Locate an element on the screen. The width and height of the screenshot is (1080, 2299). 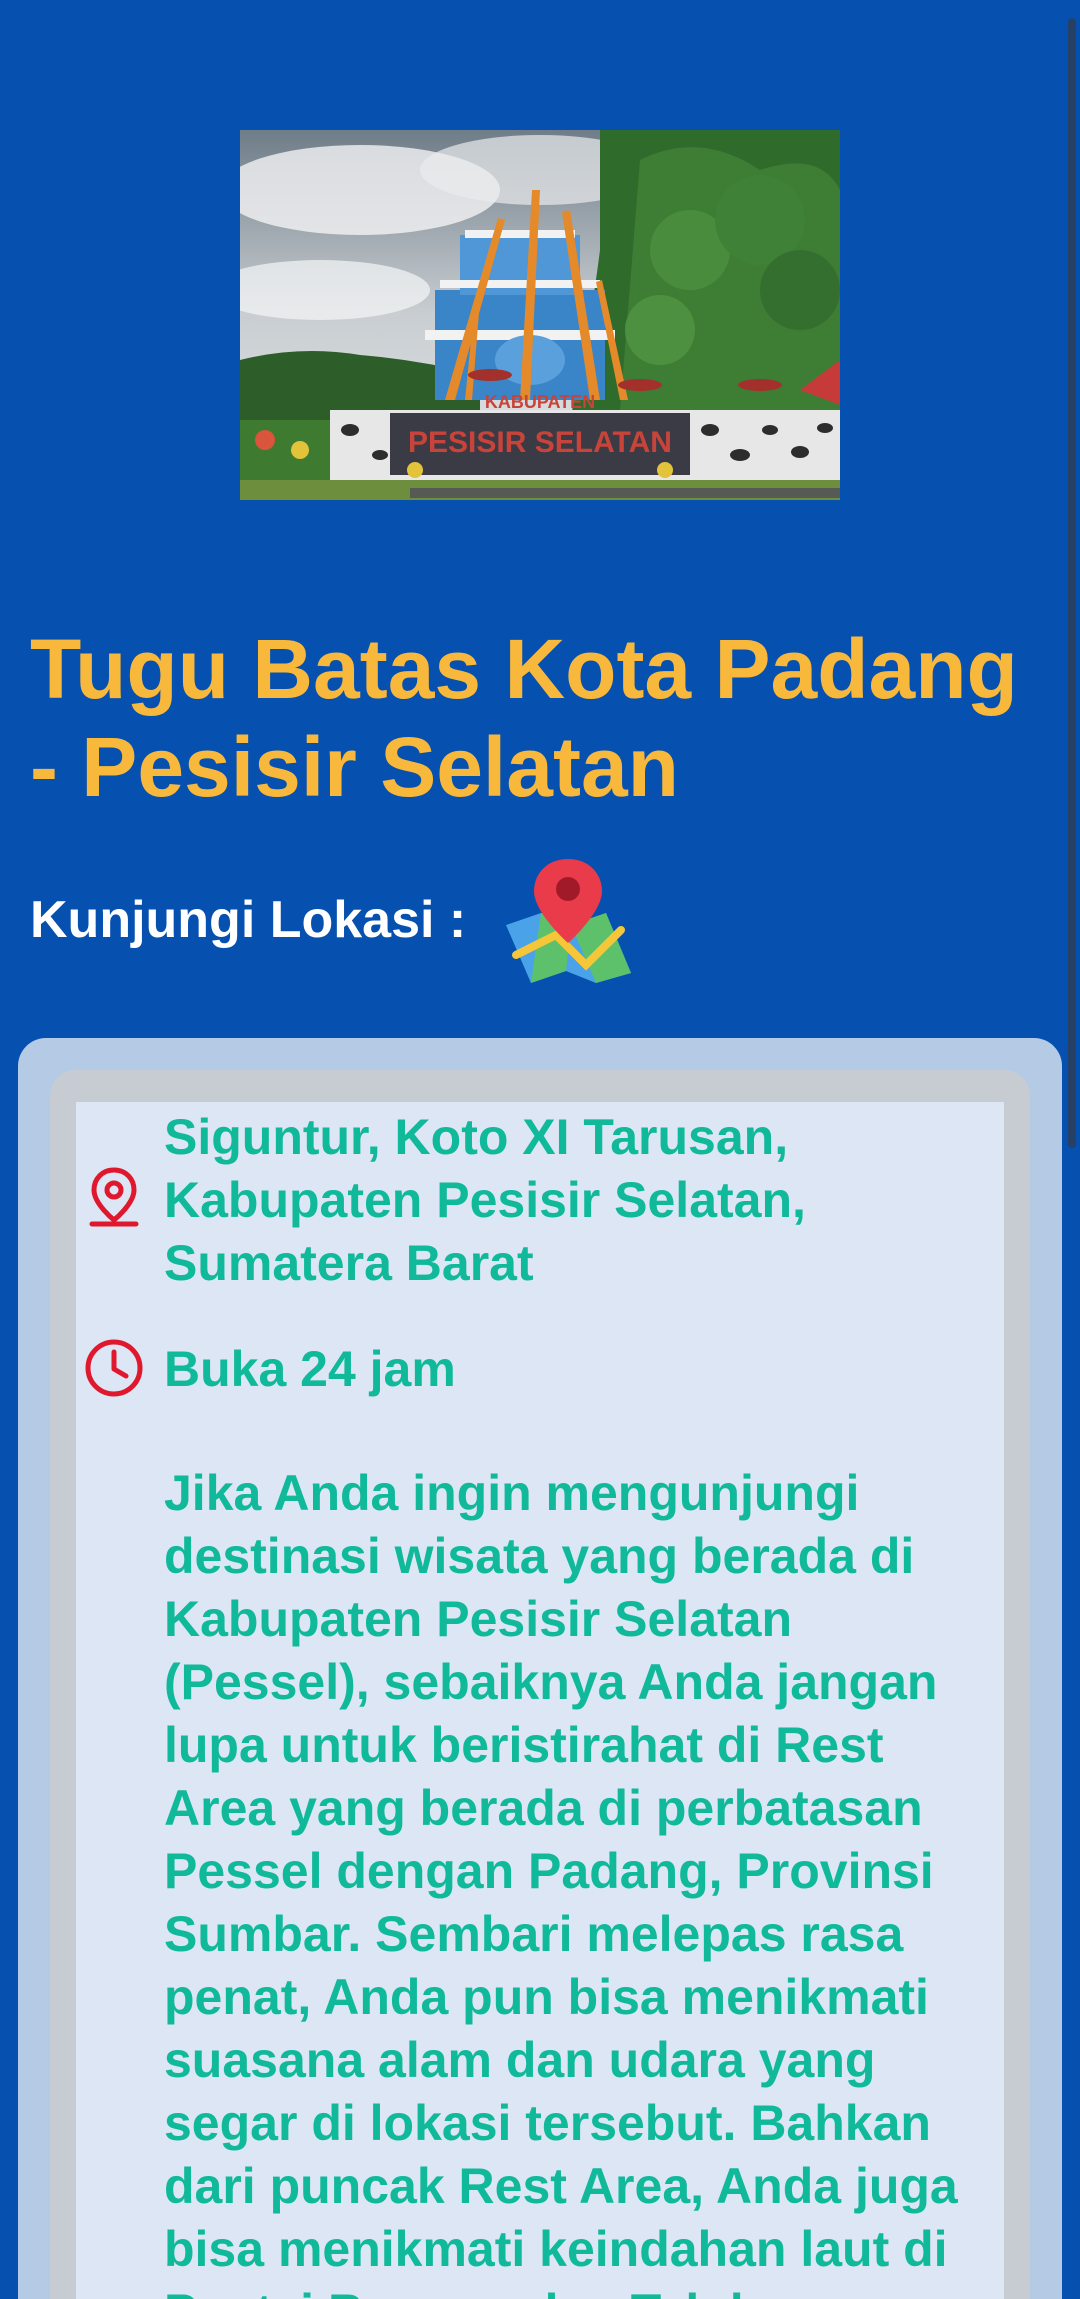
location-pin-icon is located at coordinates (114, 1197).